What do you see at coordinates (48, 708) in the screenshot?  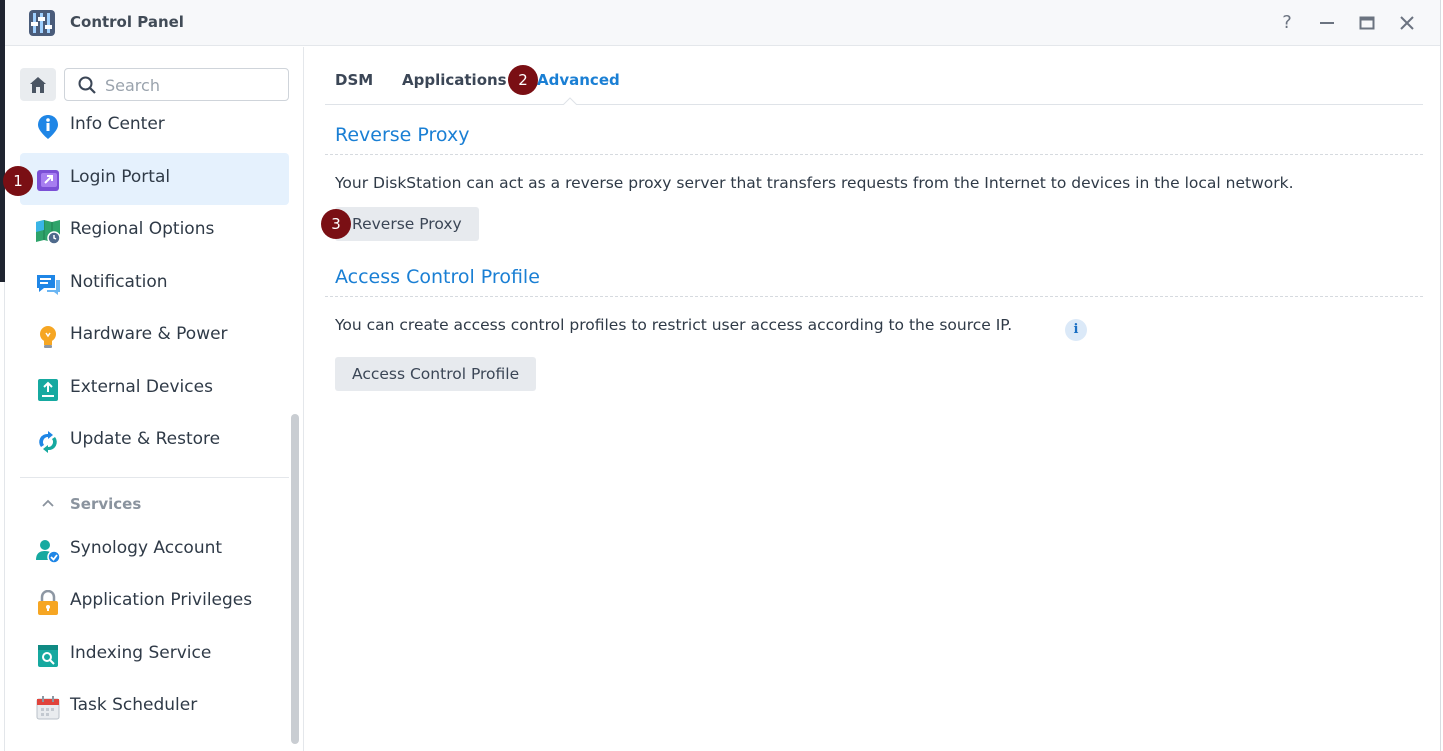 I see `task-scheduler-icon` at bounding box center [48, 708].